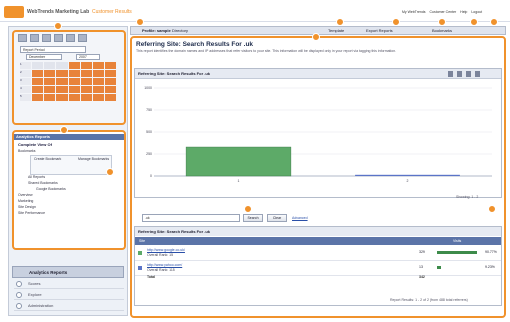 The image size is (510, 322). Describe the element at coordinates (459, 74) in the screenshot. I see `export-icon` at that location.